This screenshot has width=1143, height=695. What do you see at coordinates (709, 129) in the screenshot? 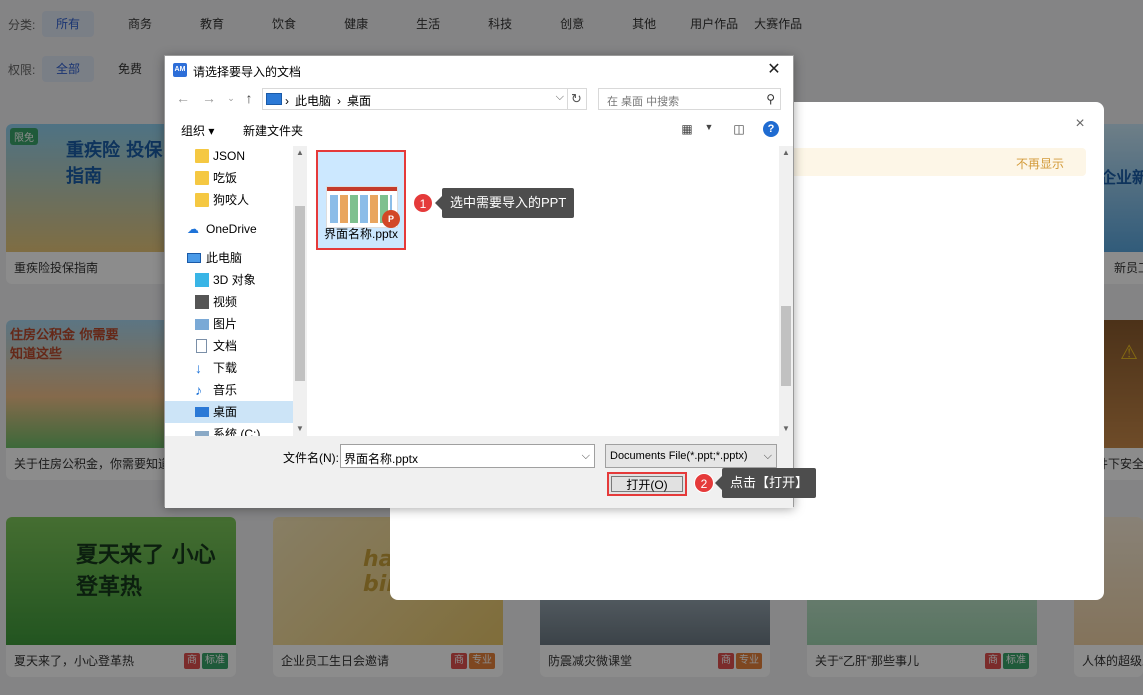
I see `chevron-down-icon: ▼` at bounding box center [709, 129].